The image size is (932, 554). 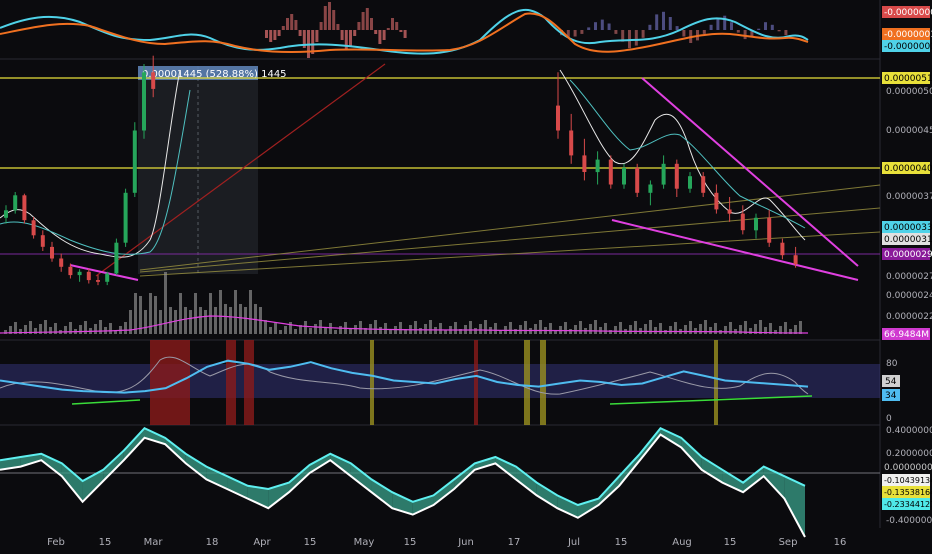 What do you see at coordinates (909, 131) in the screenshot?
I see `price-tick-label: 0.00000450` at bounding box center [909, 131].